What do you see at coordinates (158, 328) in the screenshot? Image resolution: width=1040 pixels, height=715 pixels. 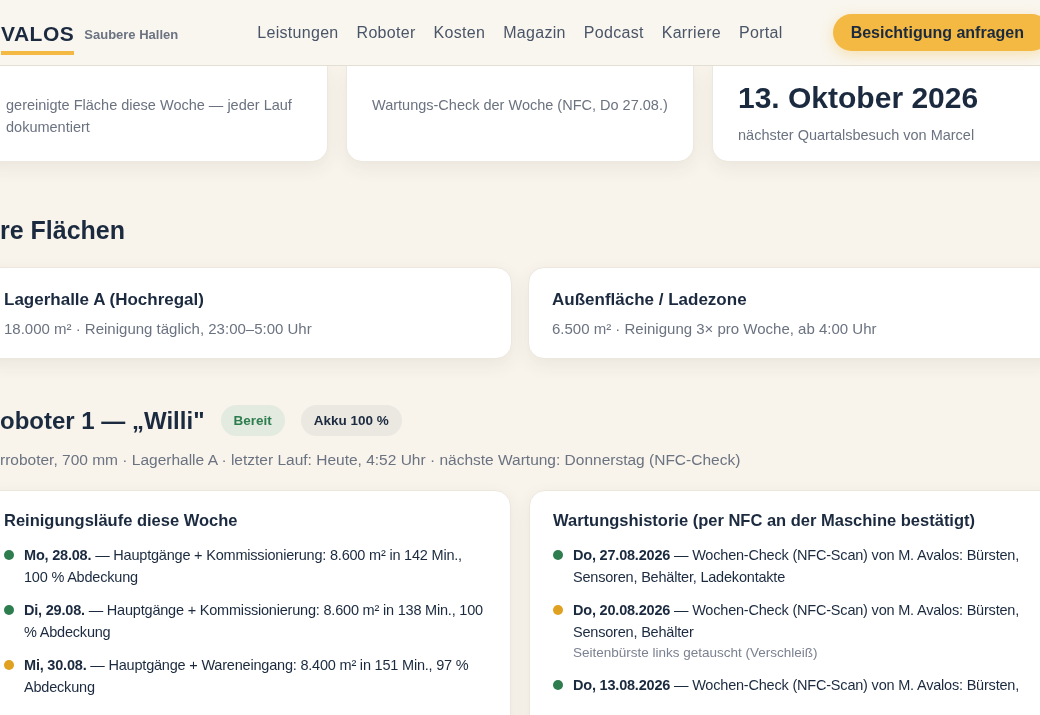 I see `area-details: 18.000 m² · Reinigung täglich, 23:00–5:00 Uhr` at bounding box center [158, 328].